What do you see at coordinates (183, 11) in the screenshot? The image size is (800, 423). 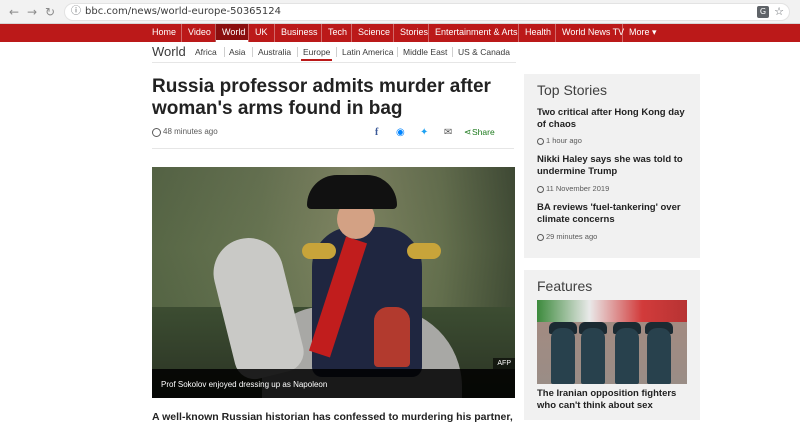 I see `url-text: bbc.com/news/world-europe-50365124` at bounding box center [183, 11].